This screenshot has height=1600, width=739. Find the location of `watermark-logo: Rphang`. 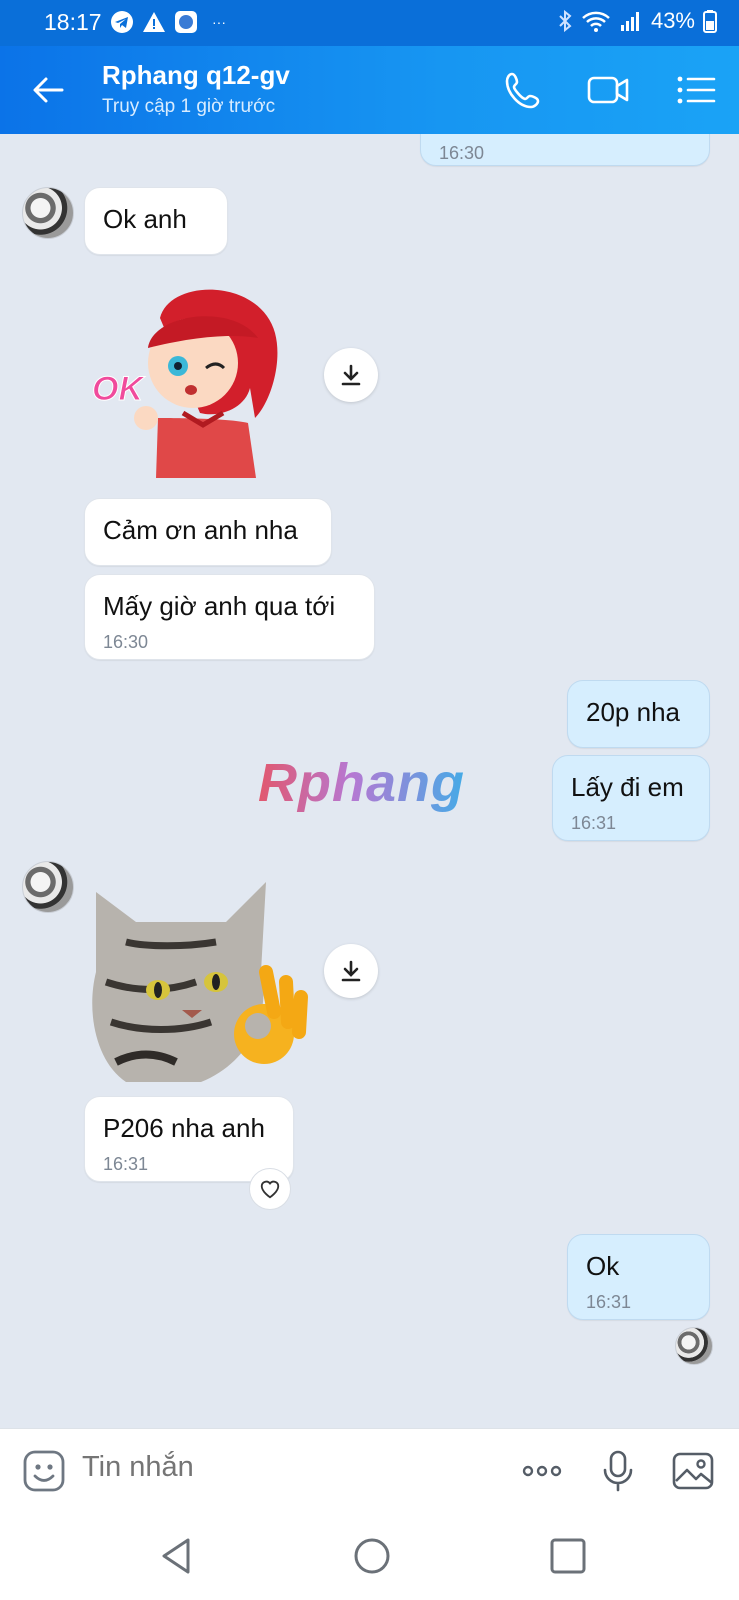

watermark-logo: Rphang is located at coordinates (361, 783).